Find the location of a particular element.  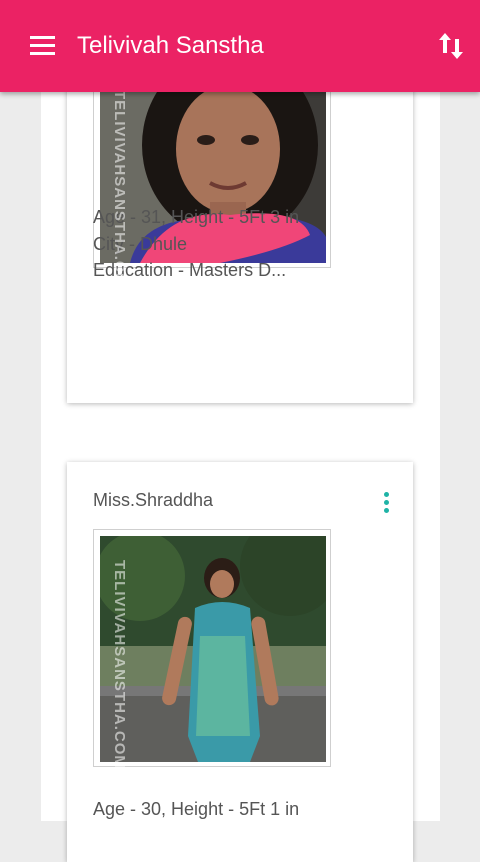

age-height-text: Age - 30, Height - 5Ft 1 in is located at coordinates (196, 809).